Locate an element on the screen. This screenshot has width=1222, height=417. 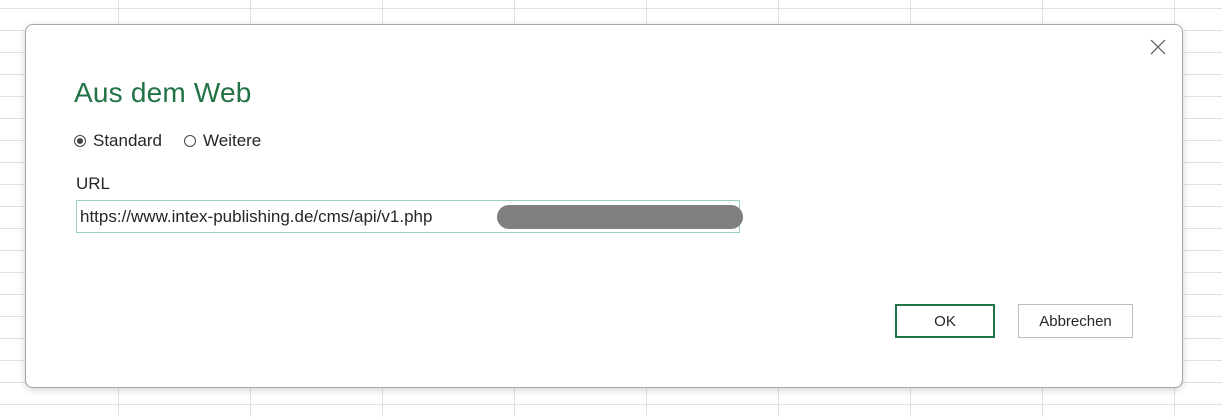
radio-standard: Standard is located at coordinates (118, 141).